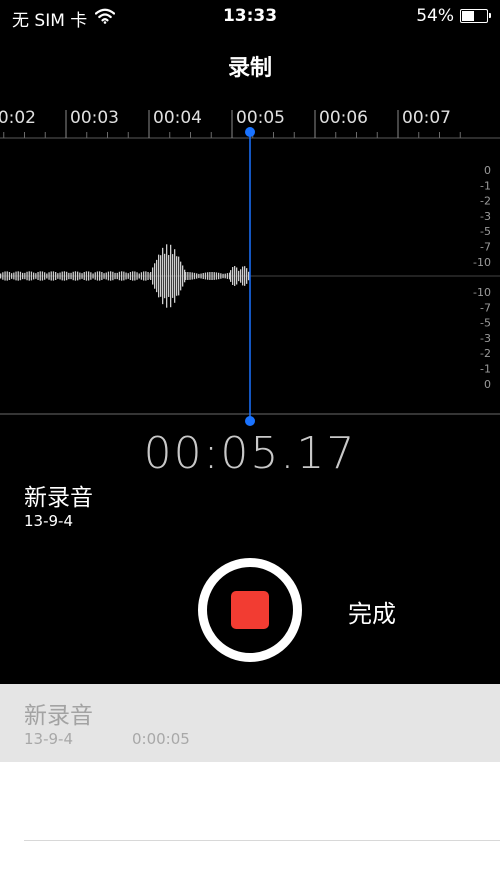 Image resolution: width=500 pixels, height=888 pixels. What do you see at coordinates (426, 118) in the screenshot?
I see `timeline-tick-label: 00:07` at bounding box center [426, 118].